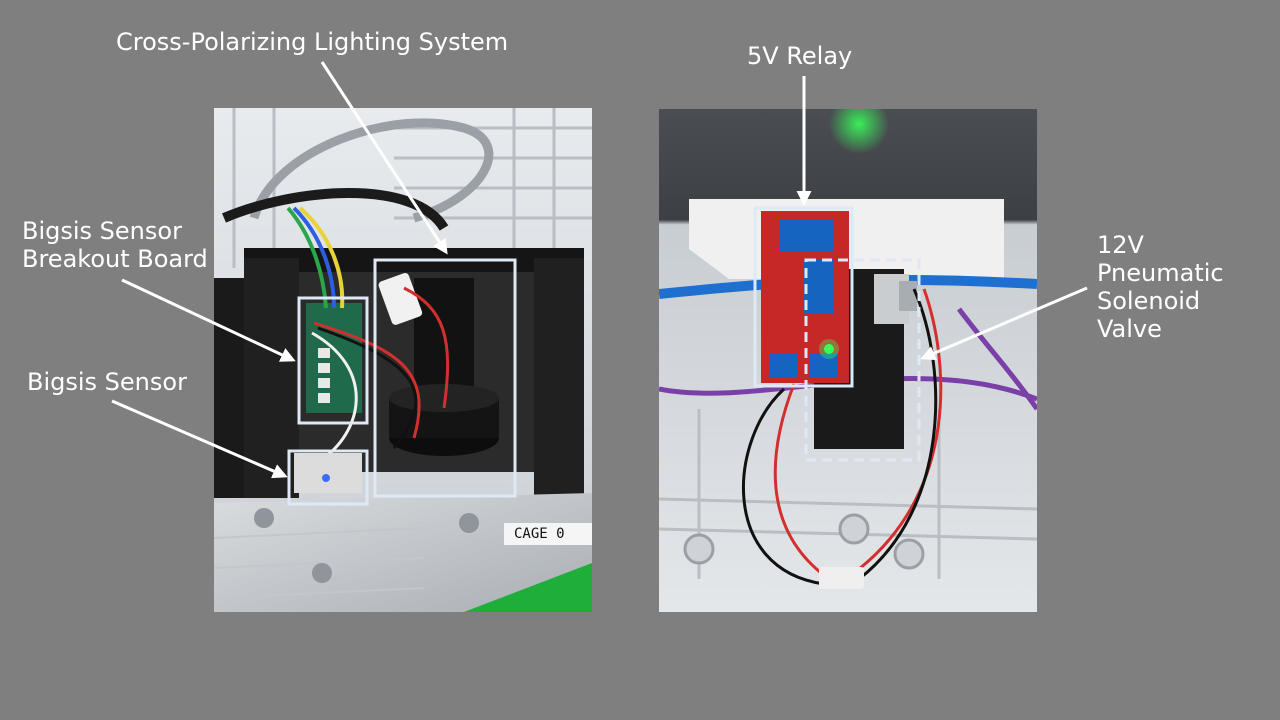  Describe the element at coordinates (1160, 273) in the screenshot. I see `solenoid-valve-label-line2: Pneumatic` at that location.